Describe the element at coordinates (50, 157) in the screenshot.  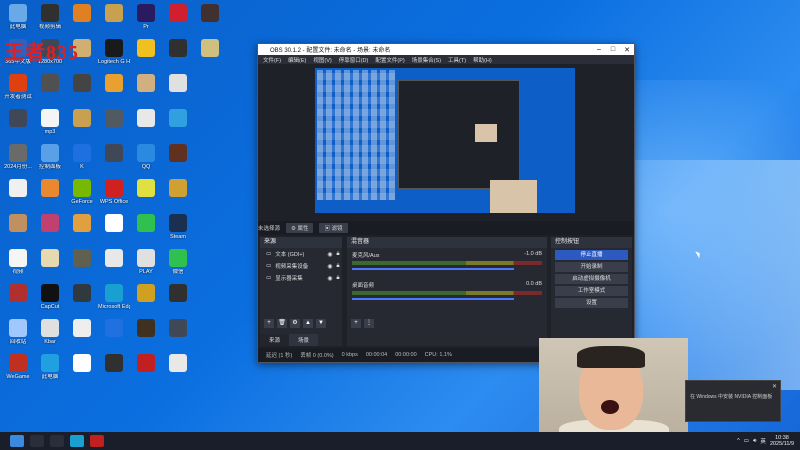
I see `desktop-icon: 控制面板` at that location.